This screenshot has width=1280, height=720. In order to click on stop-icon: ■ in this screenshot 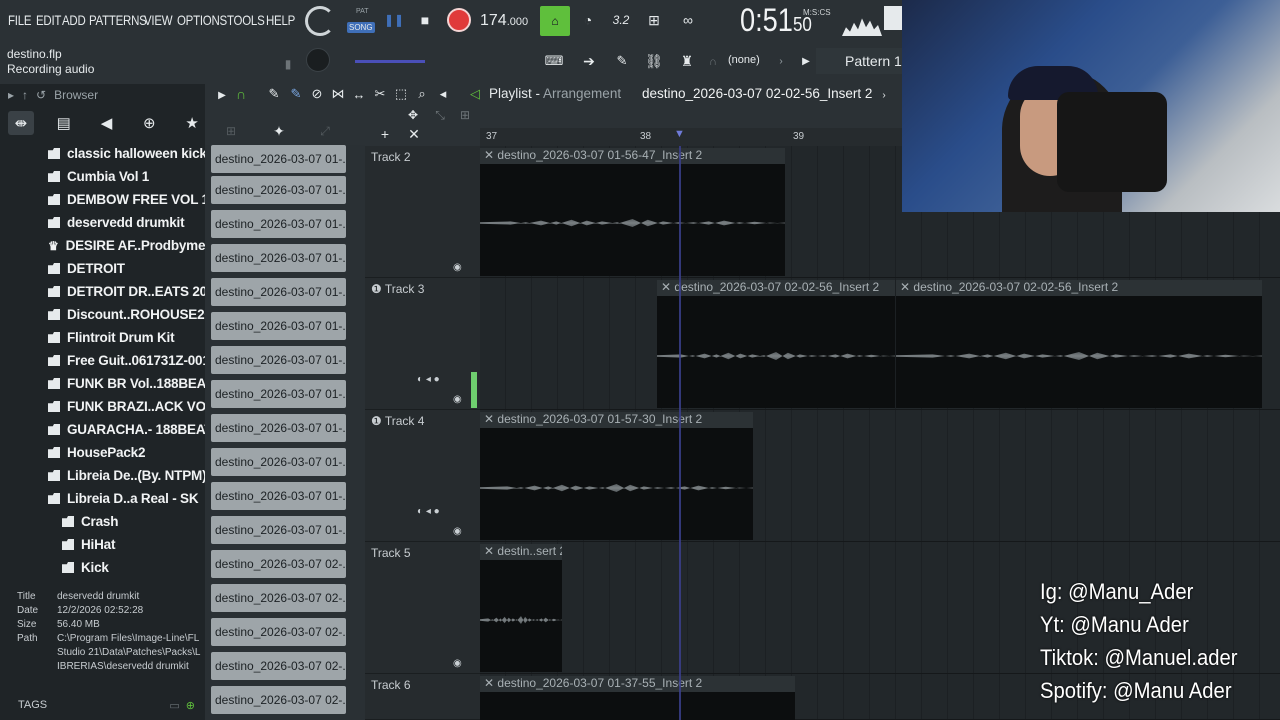, I will do `click(425, 20)`.